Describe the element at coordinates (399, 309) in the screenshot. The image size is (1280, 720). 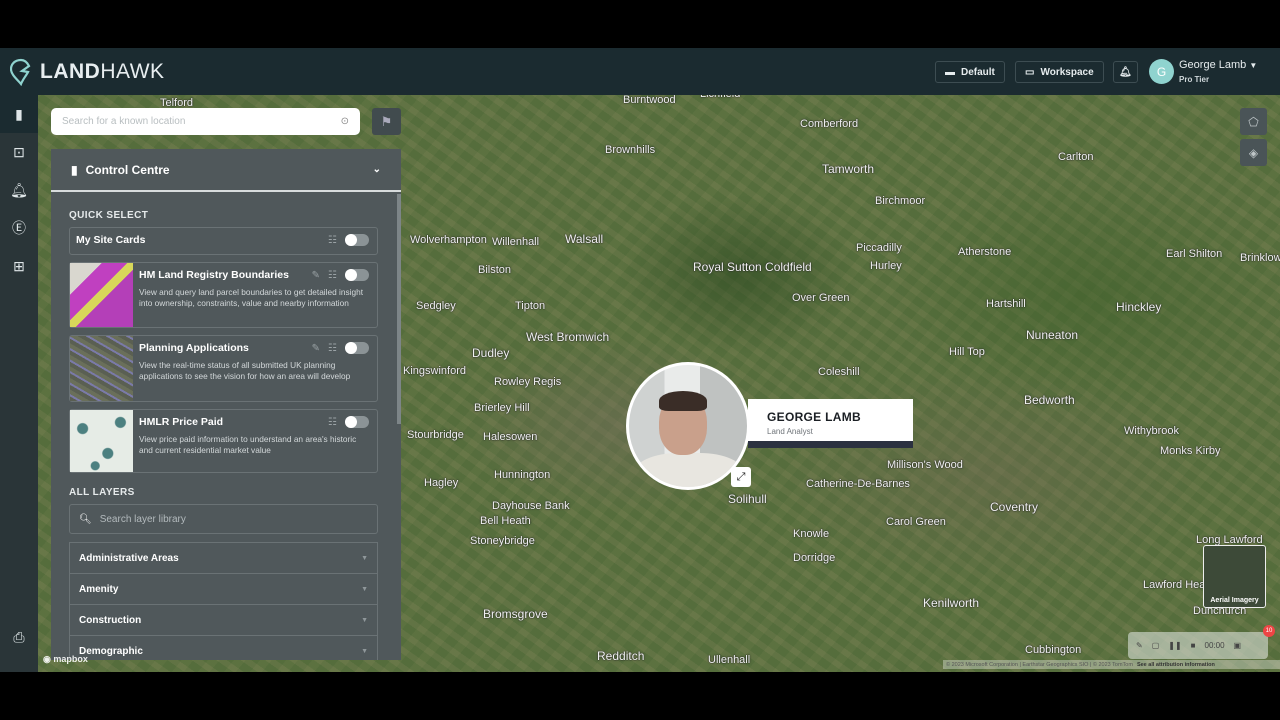
I see `panel-scrollbar` at that location.